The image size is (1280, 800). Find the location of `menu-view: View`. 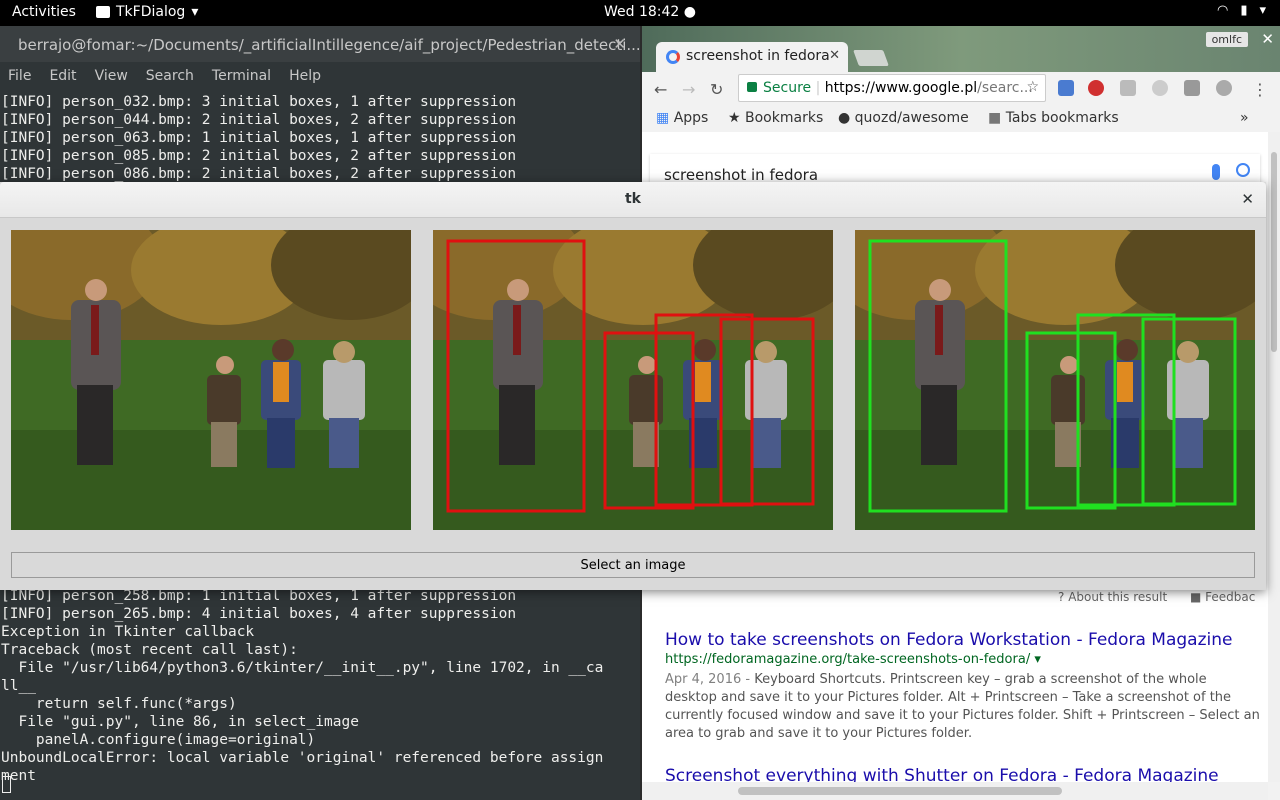

menu-view: View is located at coordinates (111, 79).